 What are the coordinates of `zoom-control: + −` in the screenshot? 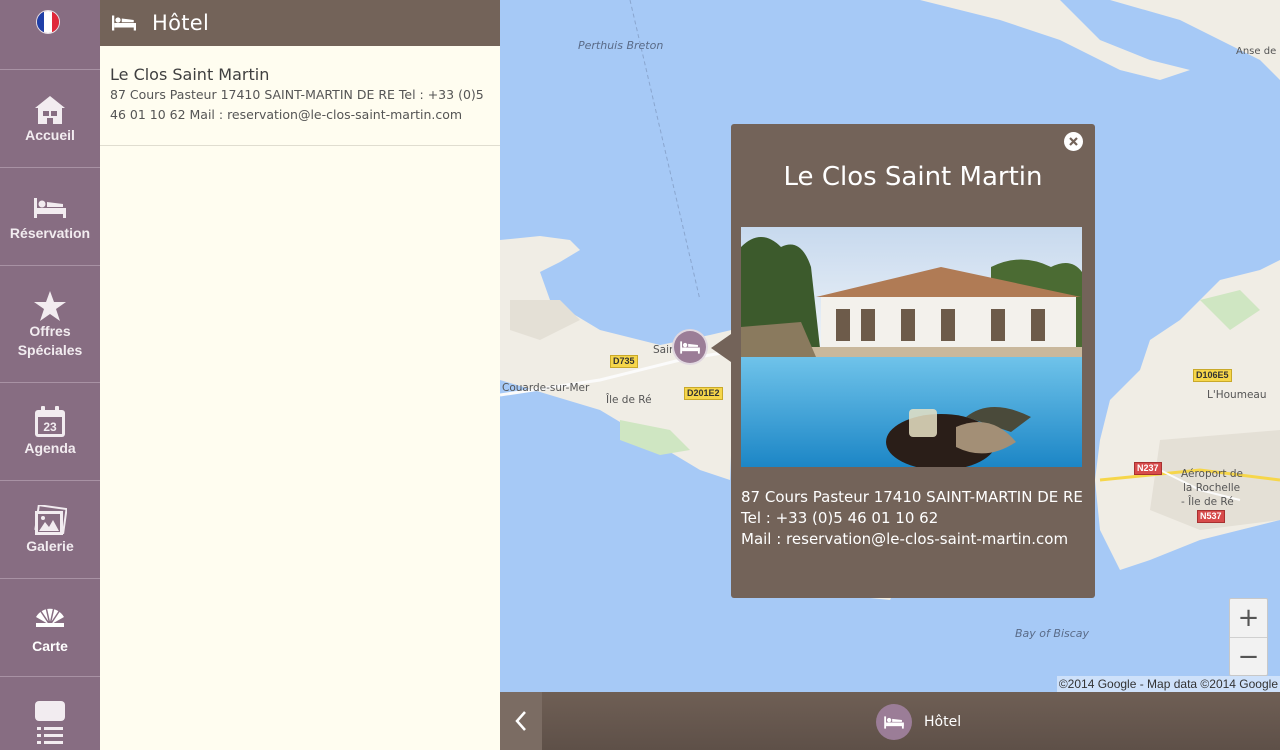 It's located at (1248, 637).